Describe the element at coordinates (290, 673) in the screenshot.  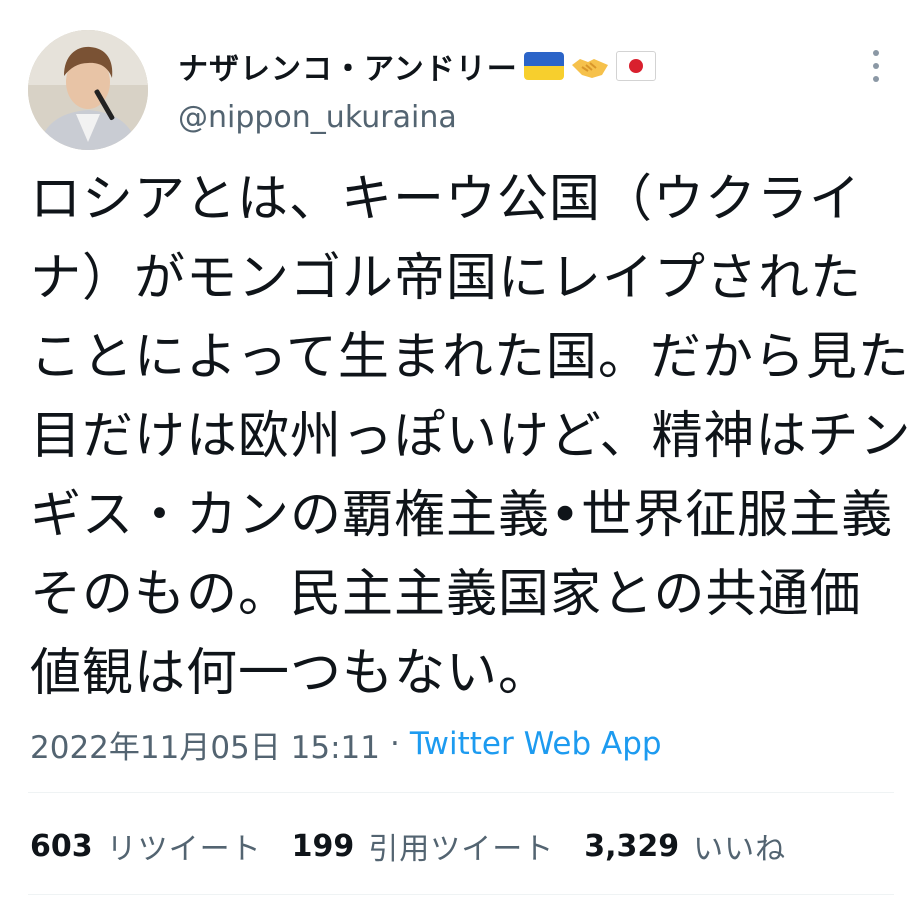
I see `tweet-text-line: 値観は何一つもない。` at that location.